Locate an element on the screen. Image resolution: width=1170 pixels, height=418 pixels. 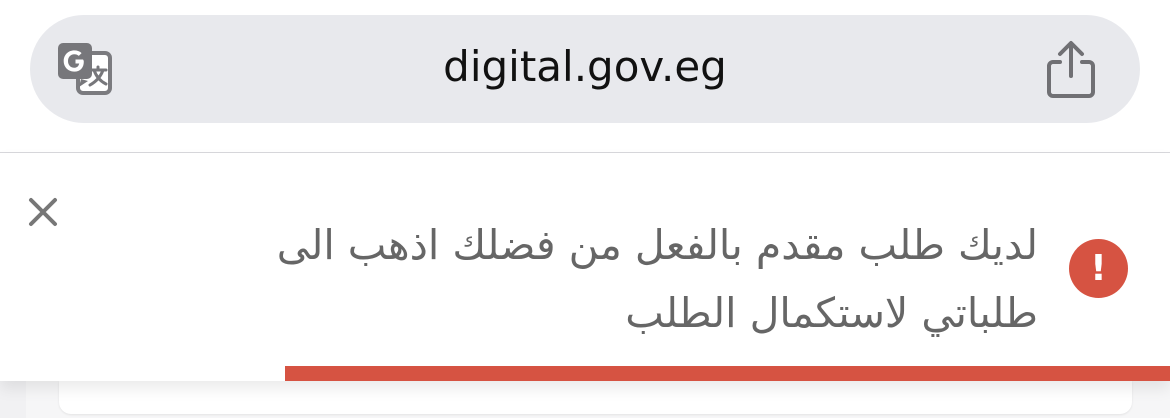
page-card-edge is located at coordinates (595, 397).